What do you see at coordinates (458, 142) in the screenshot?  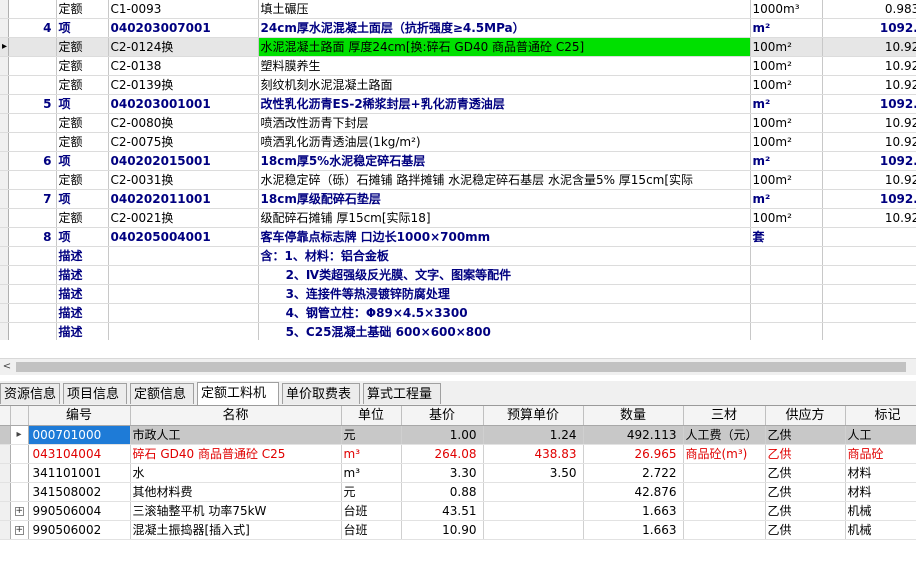 I see `quota-row: 定额C2-0075换喷洒乳化沥青透油层(1kg/m²)100m²10.9200` at bounding box center [458, 142].